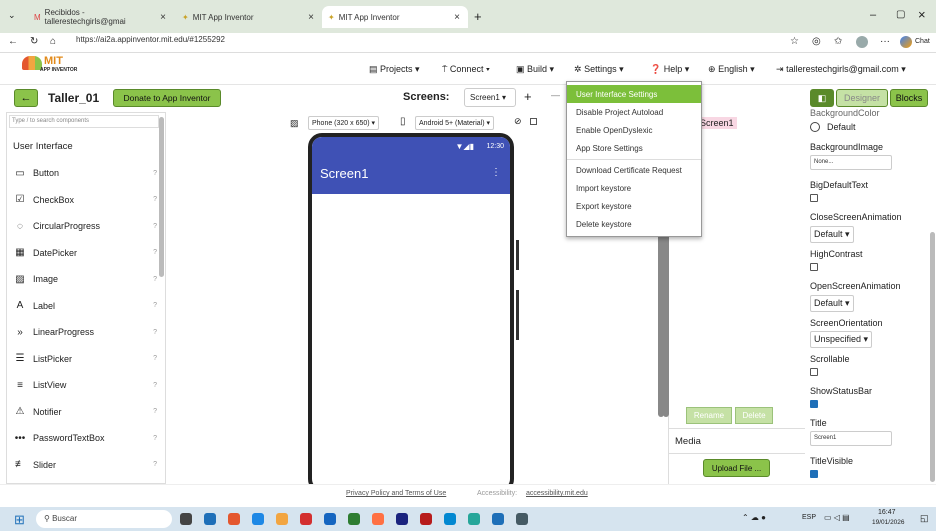 The image size is (936, 531). I want to click on menu-help: ❓ Help ▾, so click(669, 69).